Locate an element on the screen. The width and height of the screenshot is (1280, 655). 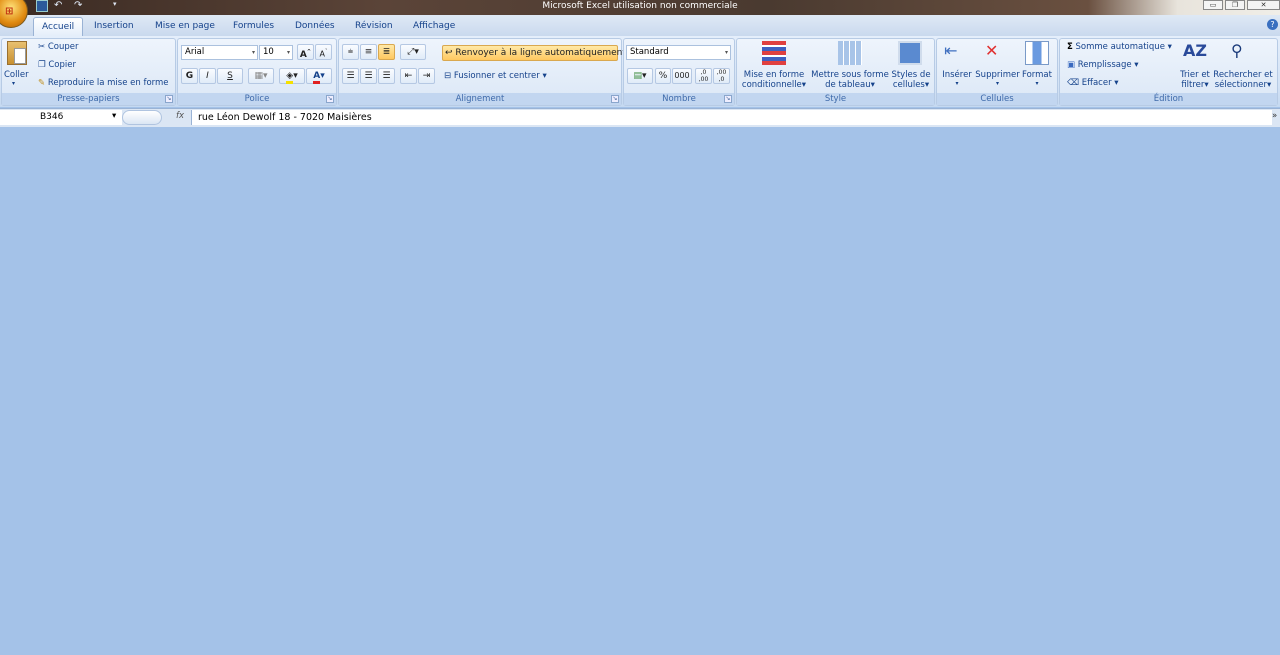
restore-button: ❐ is located at coordinates (1235, 5).